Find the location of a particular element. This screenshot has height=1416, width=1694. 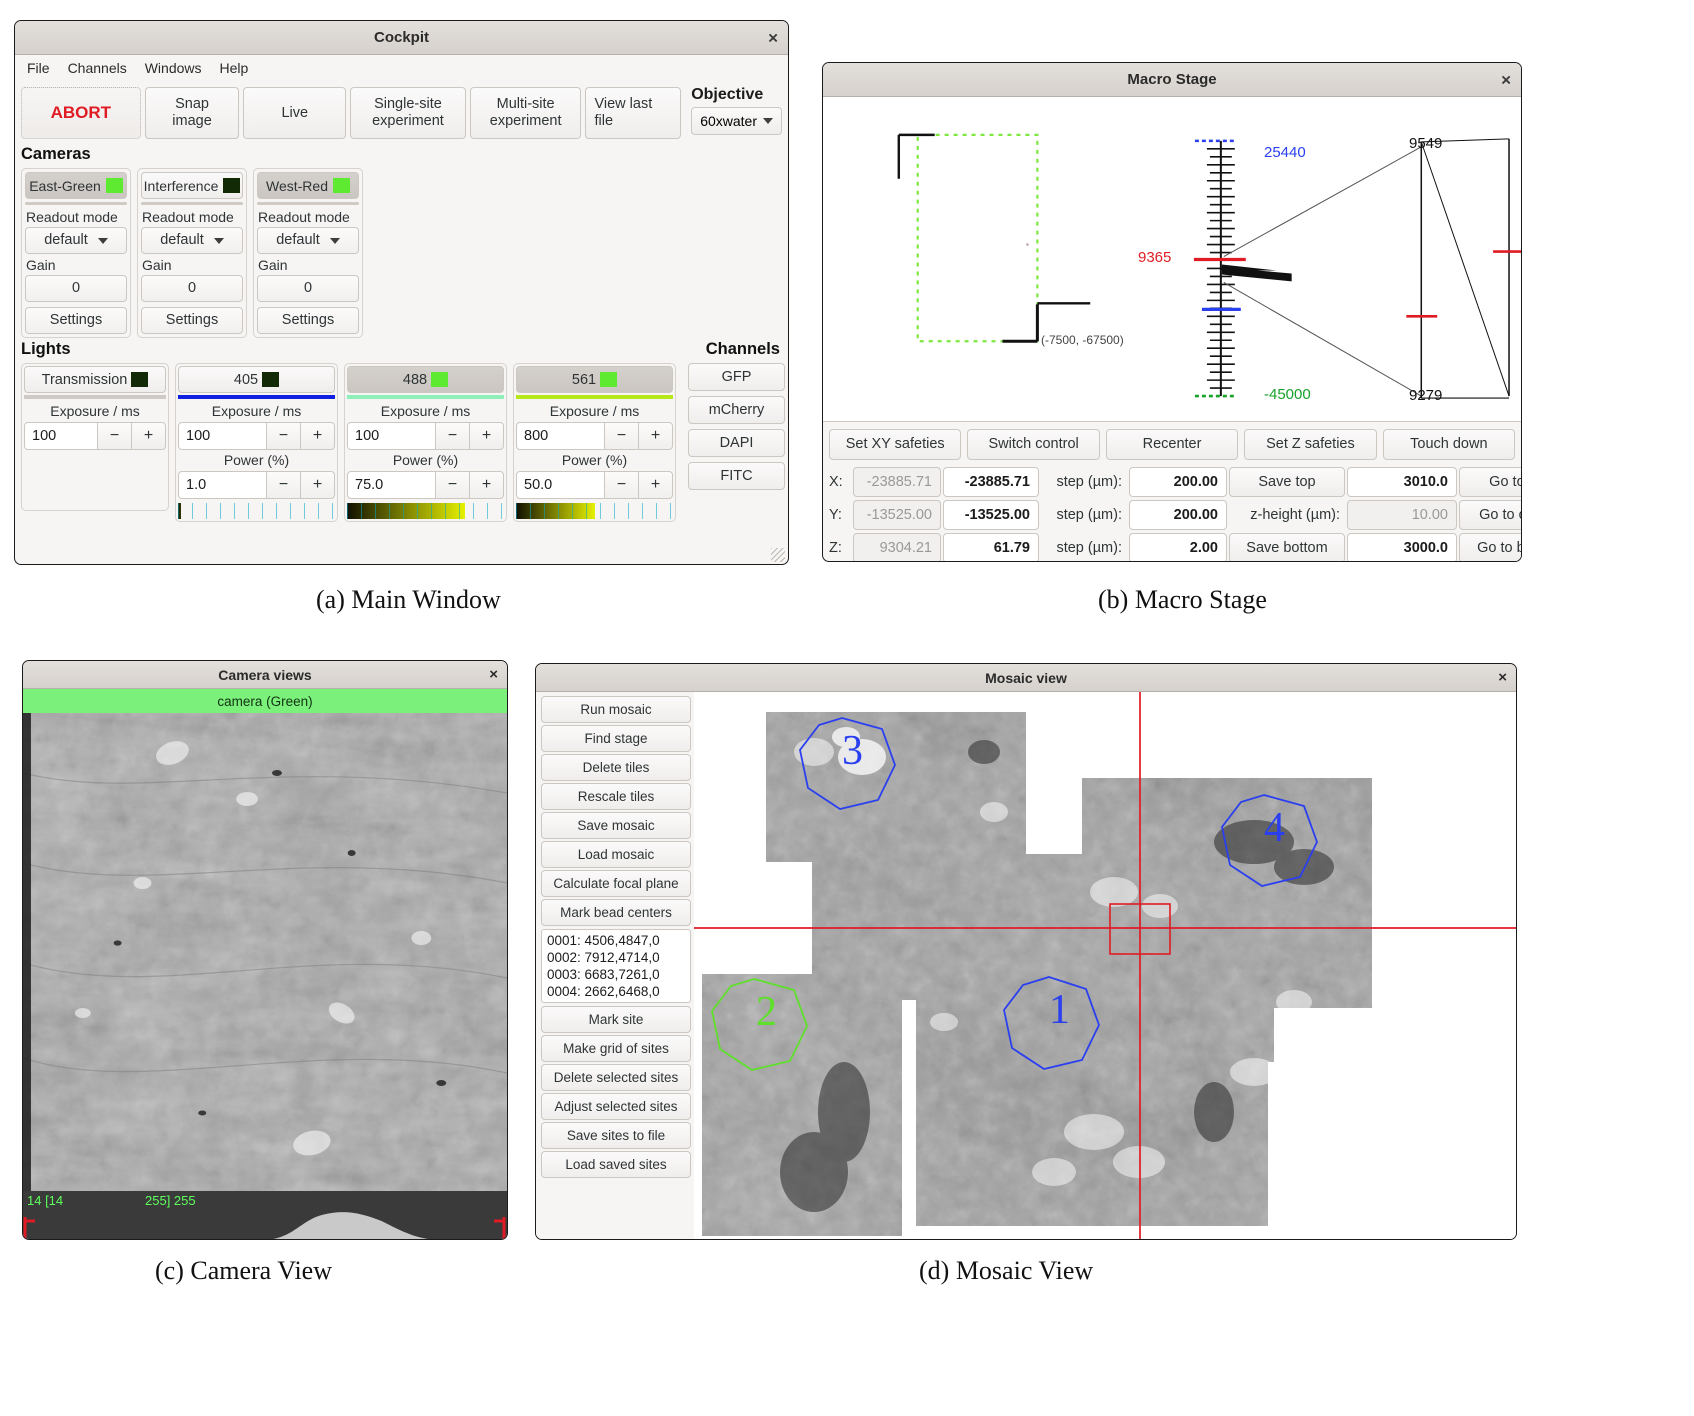

save-mosaic-button: Save mosaic is located at coordinates (616, 825).